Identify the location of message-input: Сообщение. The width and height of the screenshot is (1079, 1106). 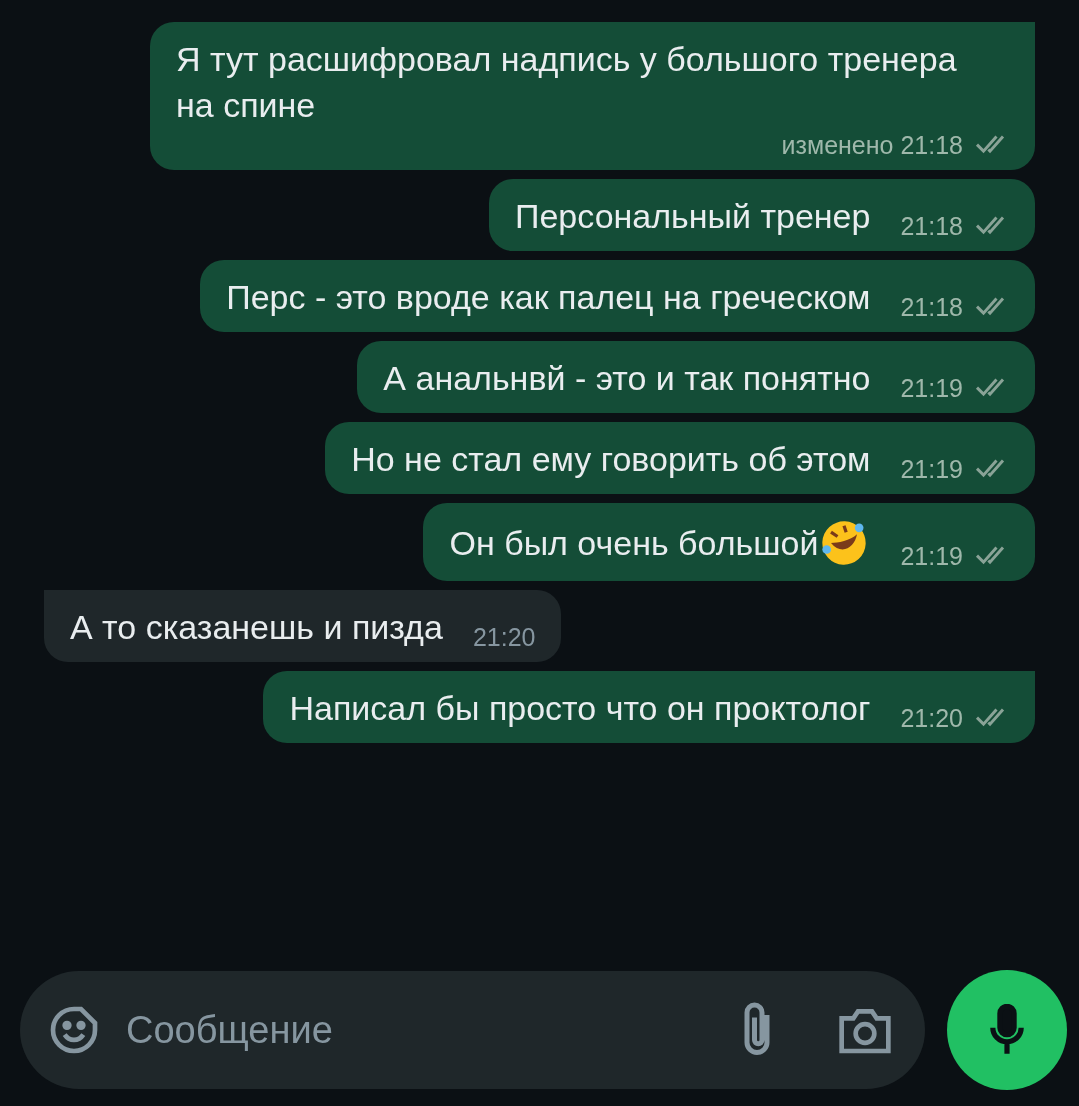
(431, 1030).